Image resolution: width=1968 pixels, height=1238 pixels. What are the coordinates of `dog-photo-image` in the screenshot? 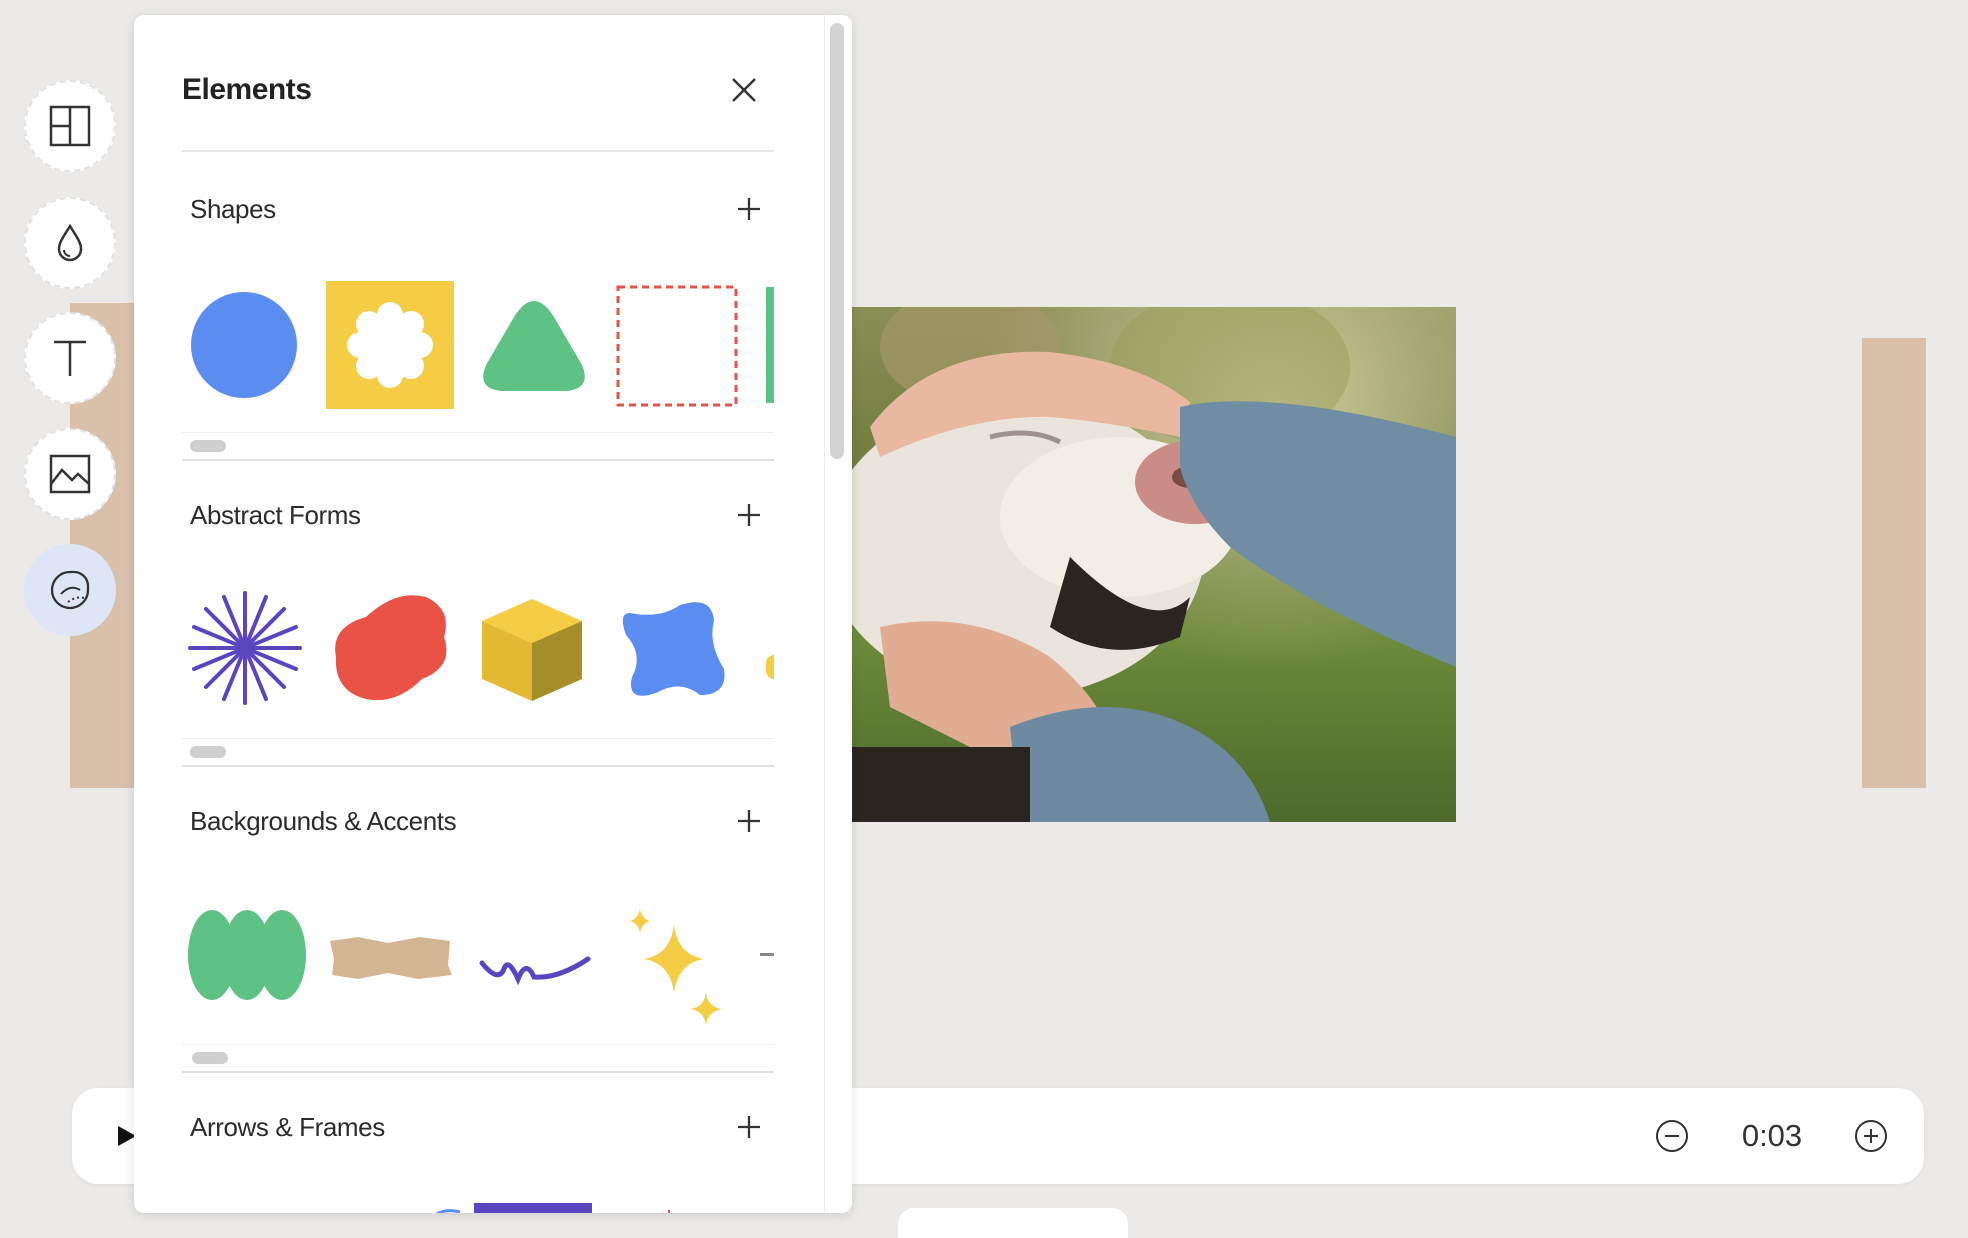 It's located at (1153, 564).